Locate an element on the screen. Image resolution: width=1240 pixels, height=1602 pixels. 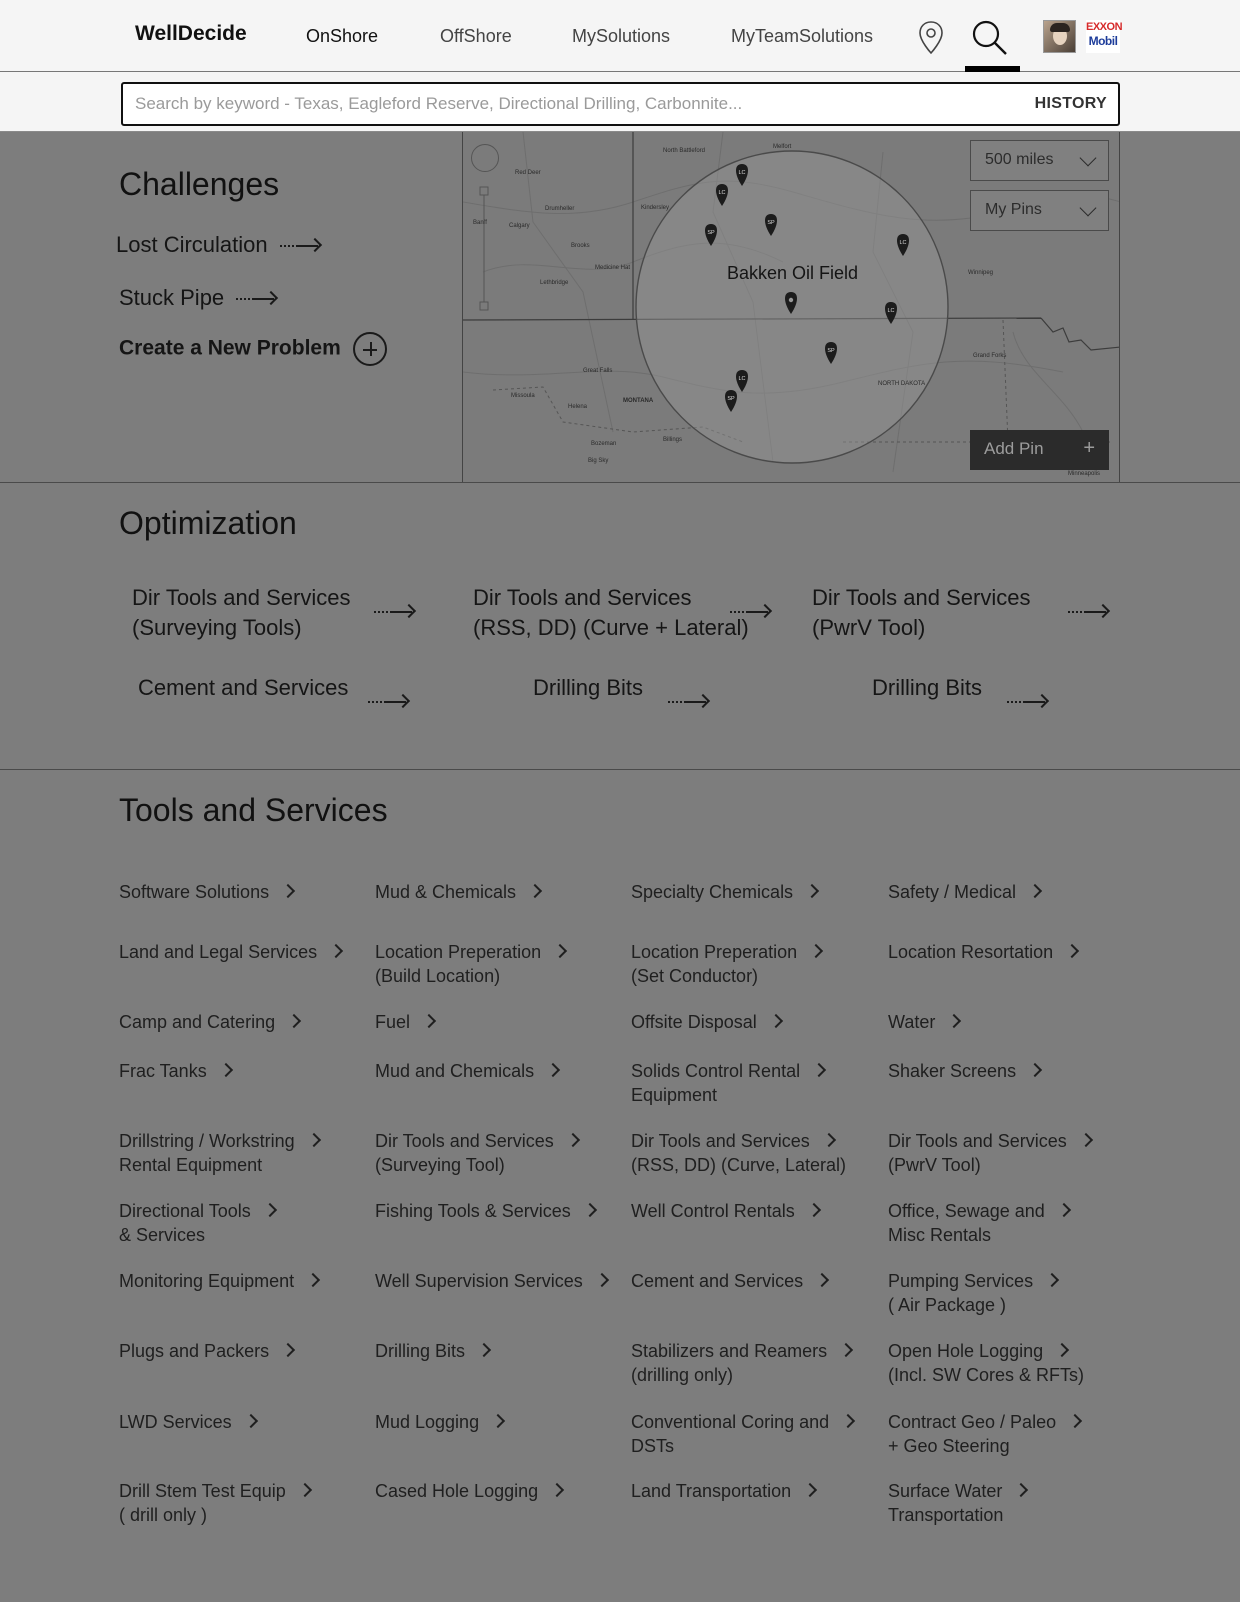
tools-service-link: Drilling Bits is located at coordinates (433, 1351).